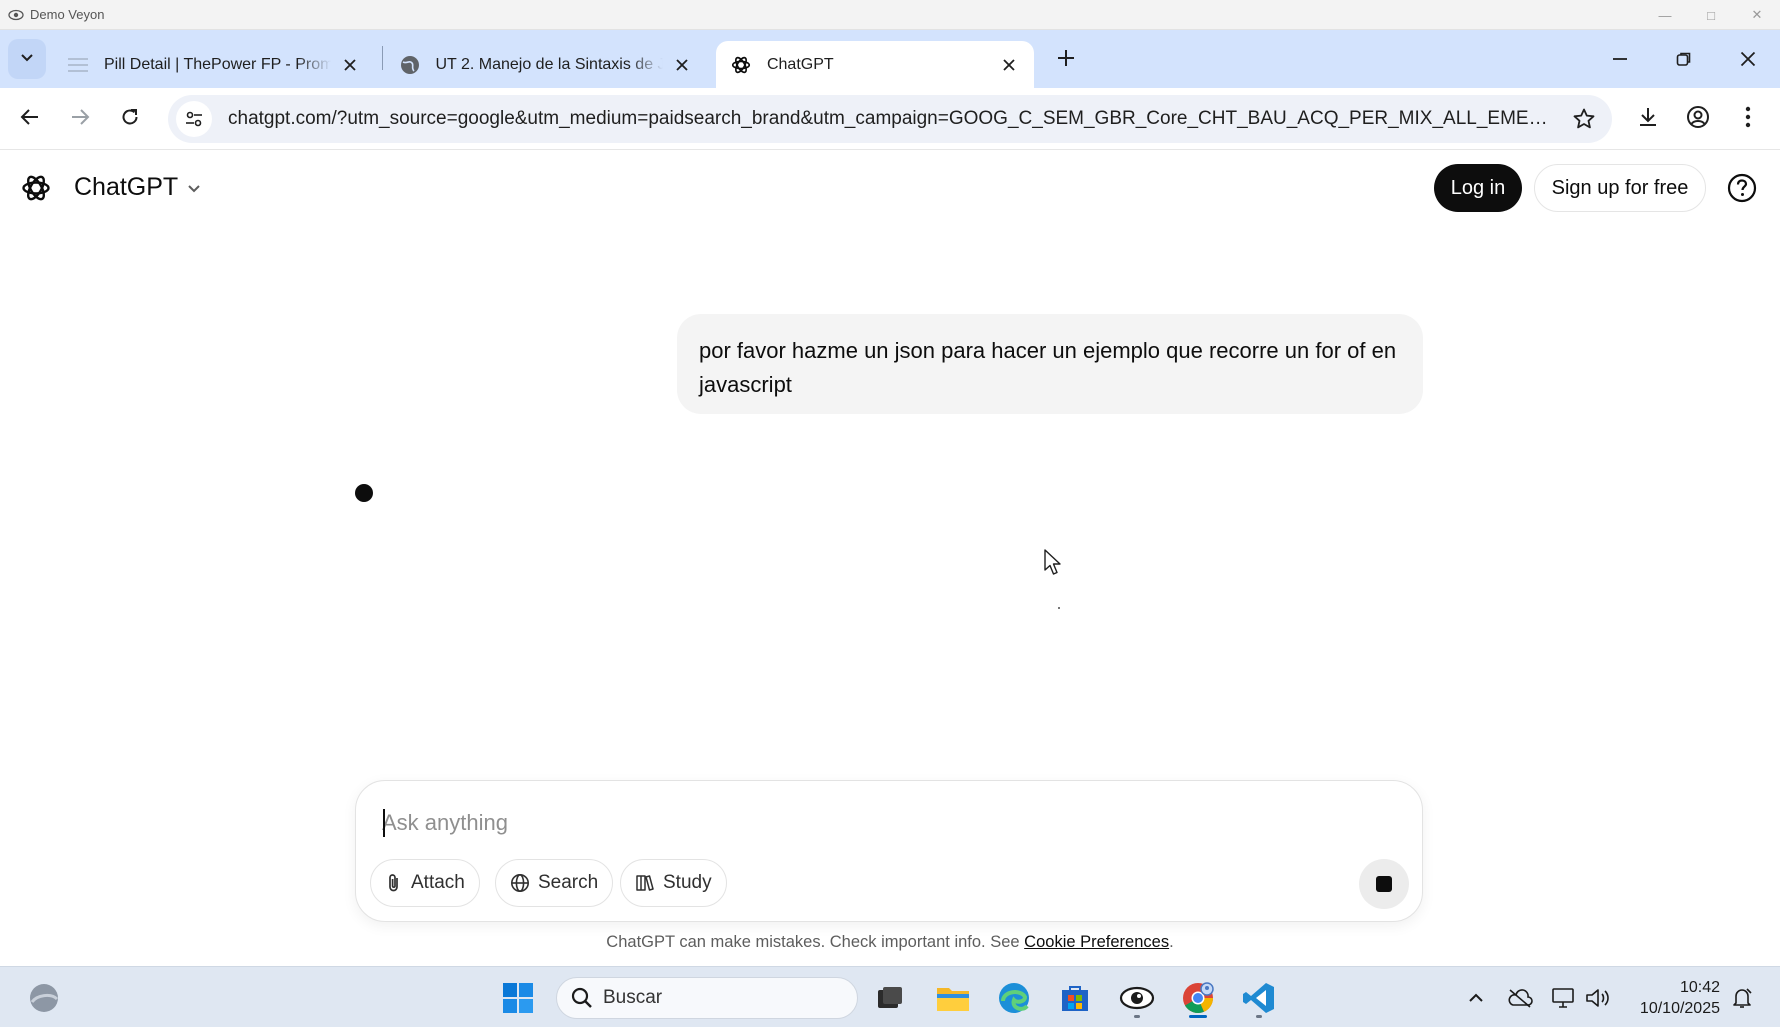 The width and height of the screenshot is (1780, 1027). I want to click on back-icon, so click(30, 119).